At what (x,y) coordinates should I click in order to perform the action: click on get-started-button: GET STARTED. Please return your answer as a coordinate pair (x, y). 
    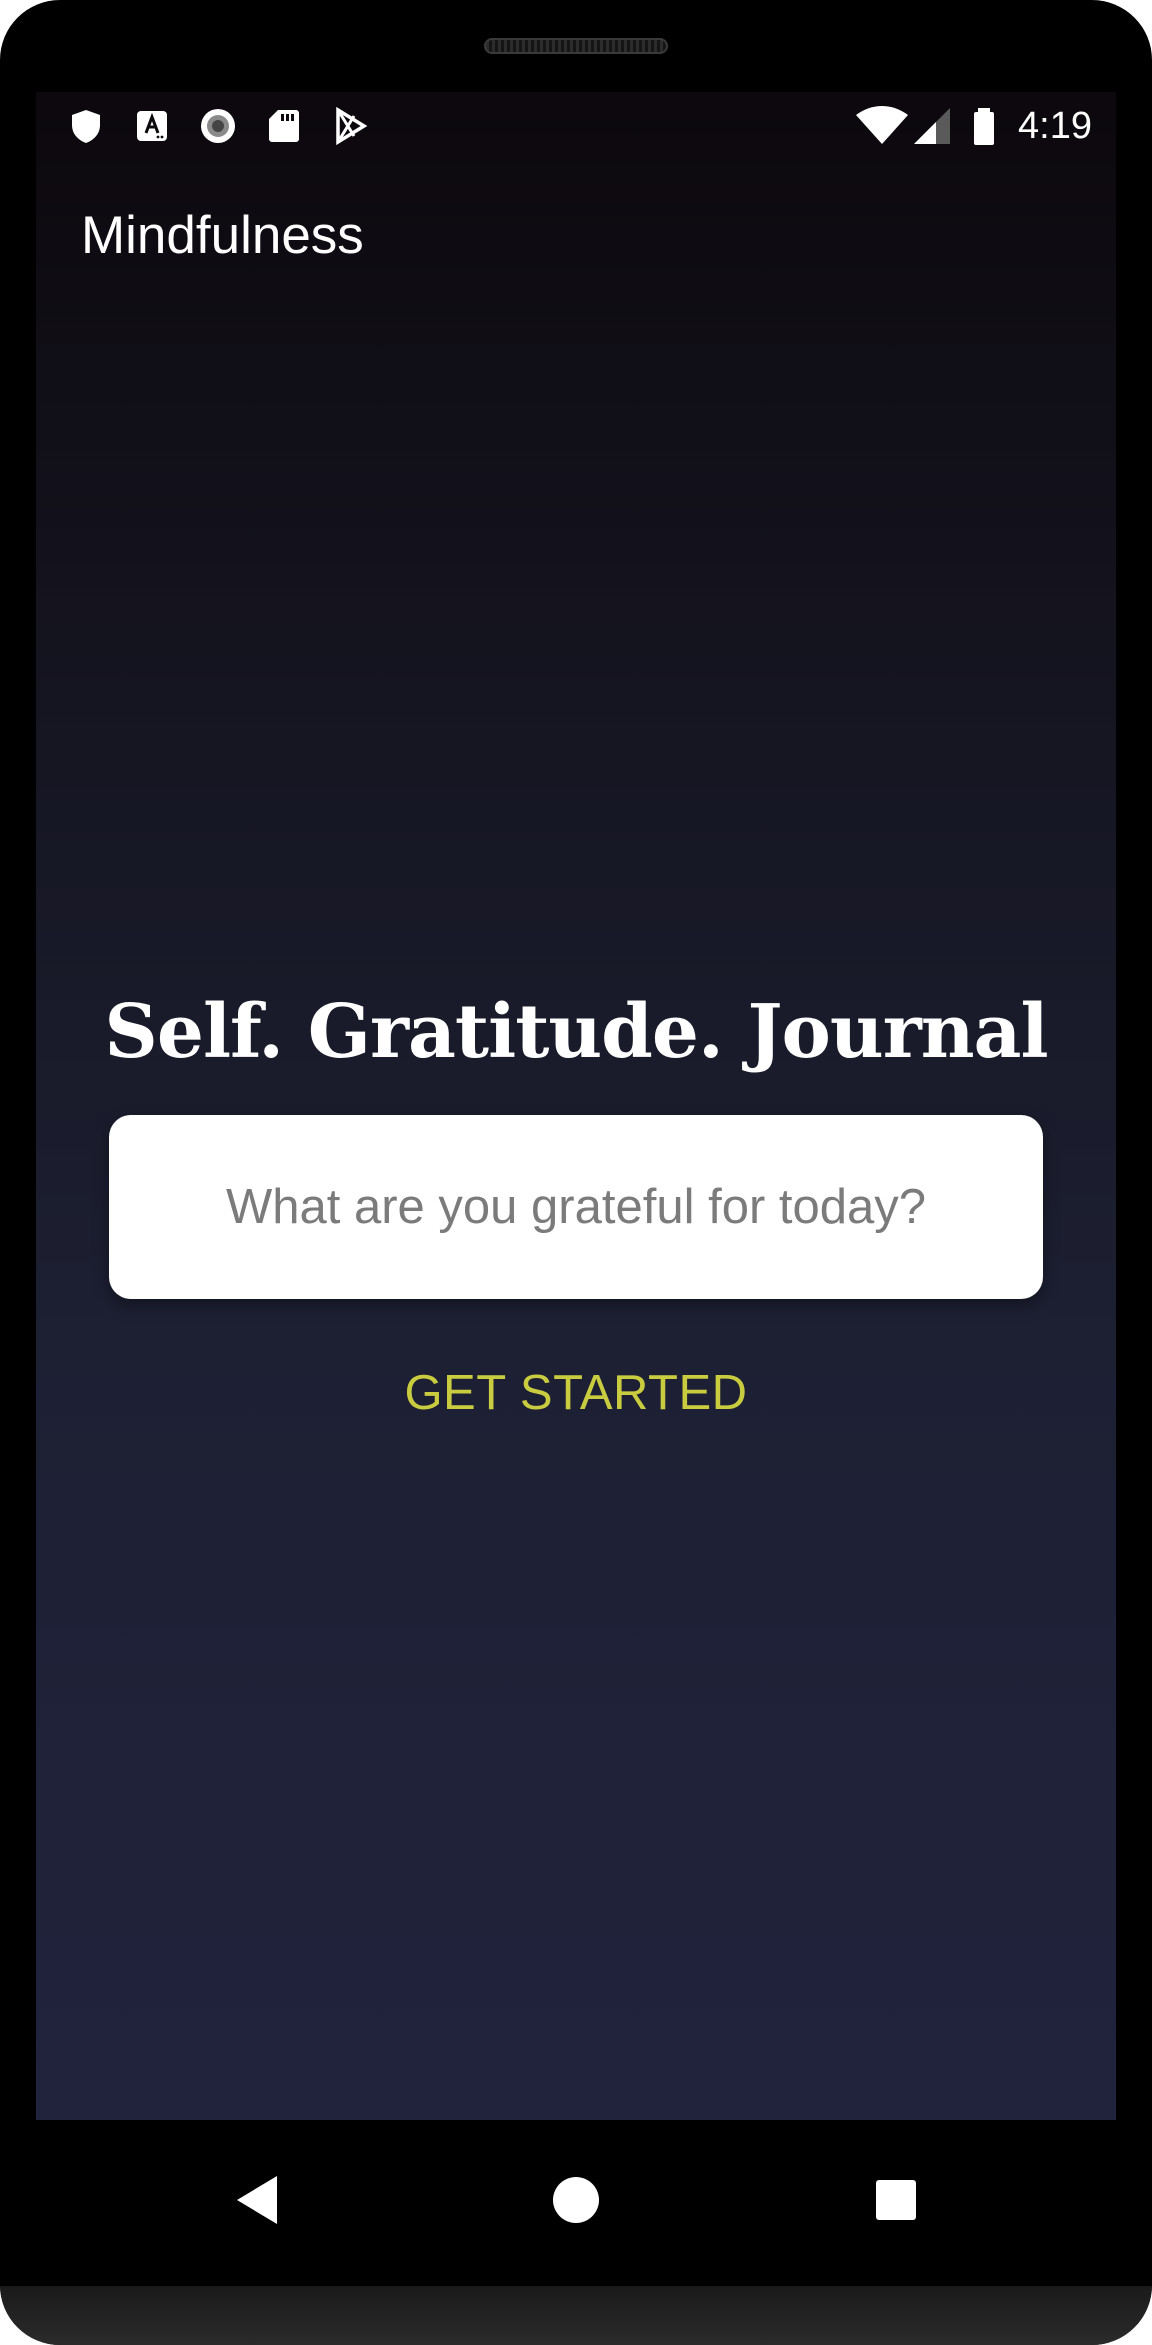
    Looking at the image, I should click on (576, 1393).